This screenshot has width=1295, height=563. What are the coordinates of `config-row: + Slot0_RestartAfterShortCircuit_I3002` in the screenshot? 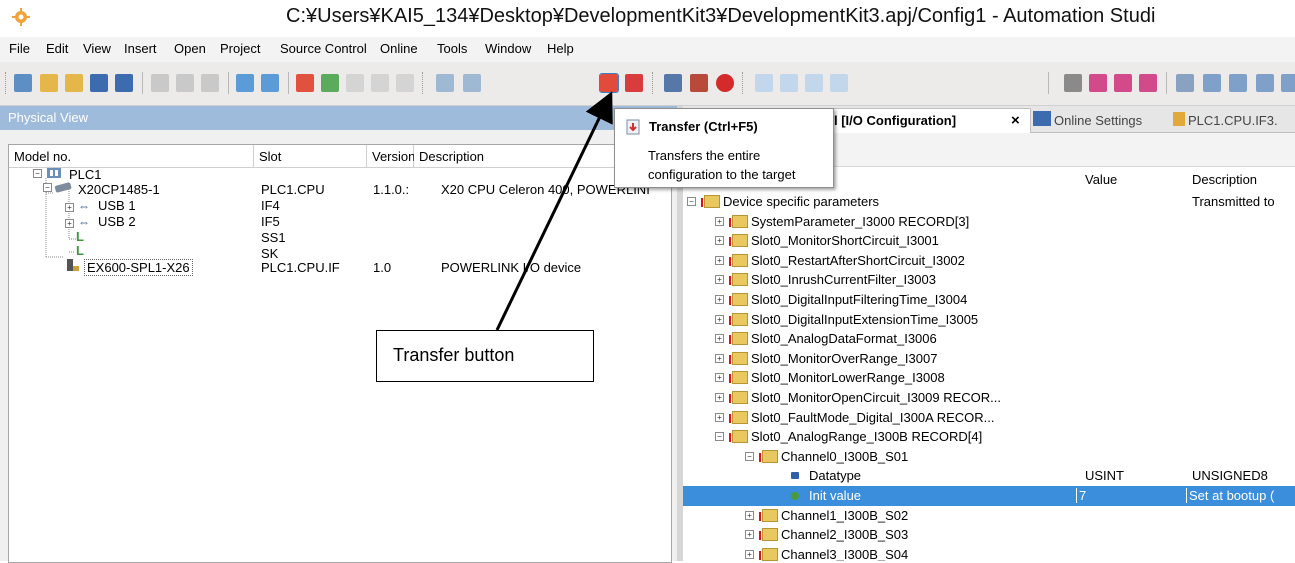 It's located at (989, 261).